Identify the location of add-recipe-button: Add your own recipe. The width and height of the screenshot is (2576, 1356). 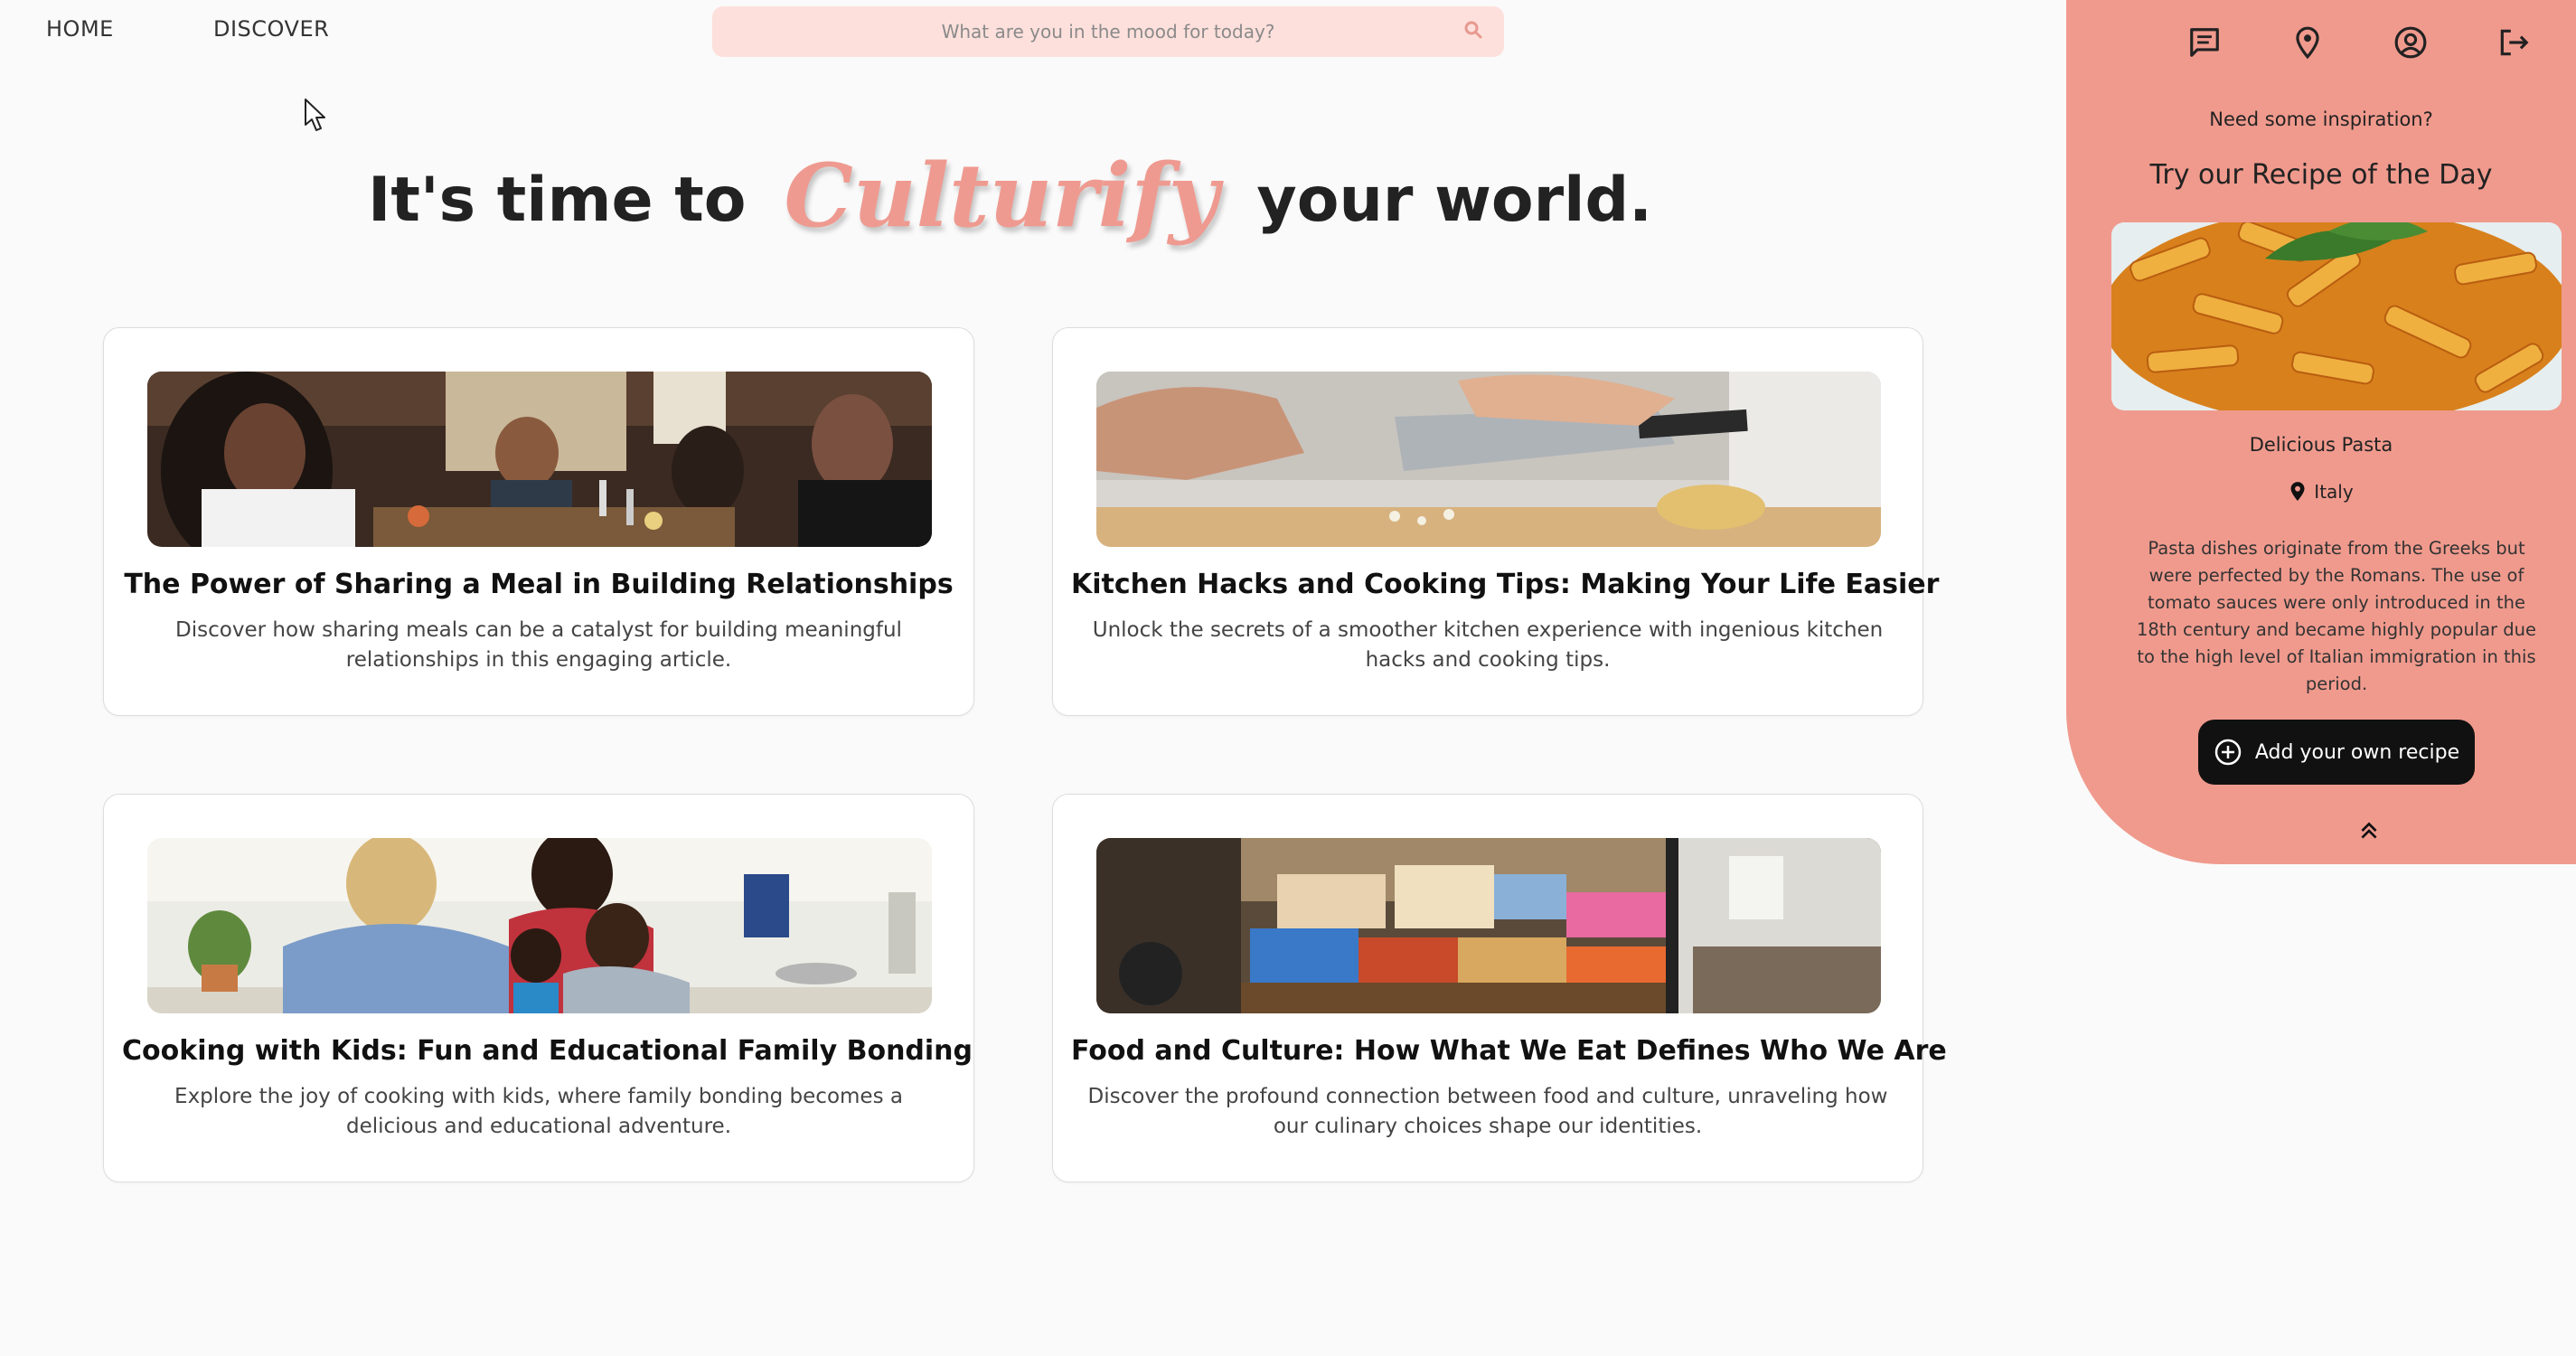
(2337, 752).